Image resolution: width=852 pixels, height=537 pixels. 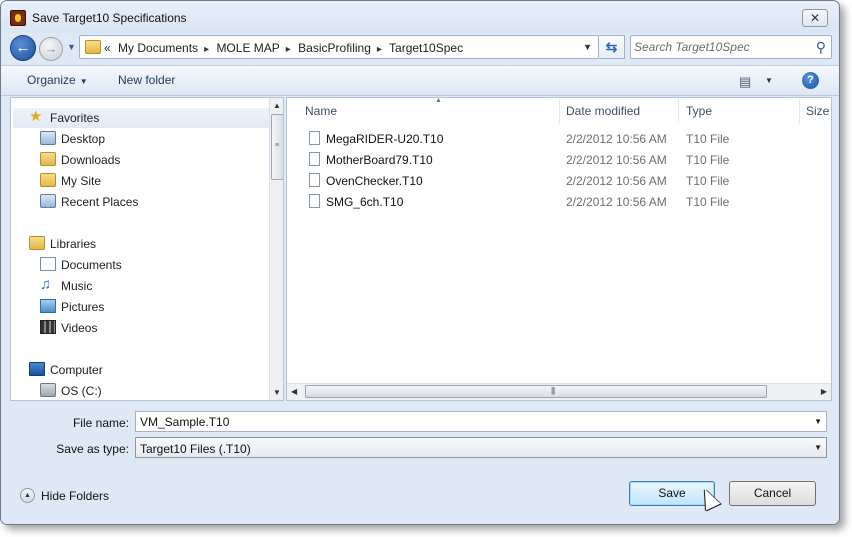 I want to click on scroll-thumb: ≡, so click(x=277, y=147).